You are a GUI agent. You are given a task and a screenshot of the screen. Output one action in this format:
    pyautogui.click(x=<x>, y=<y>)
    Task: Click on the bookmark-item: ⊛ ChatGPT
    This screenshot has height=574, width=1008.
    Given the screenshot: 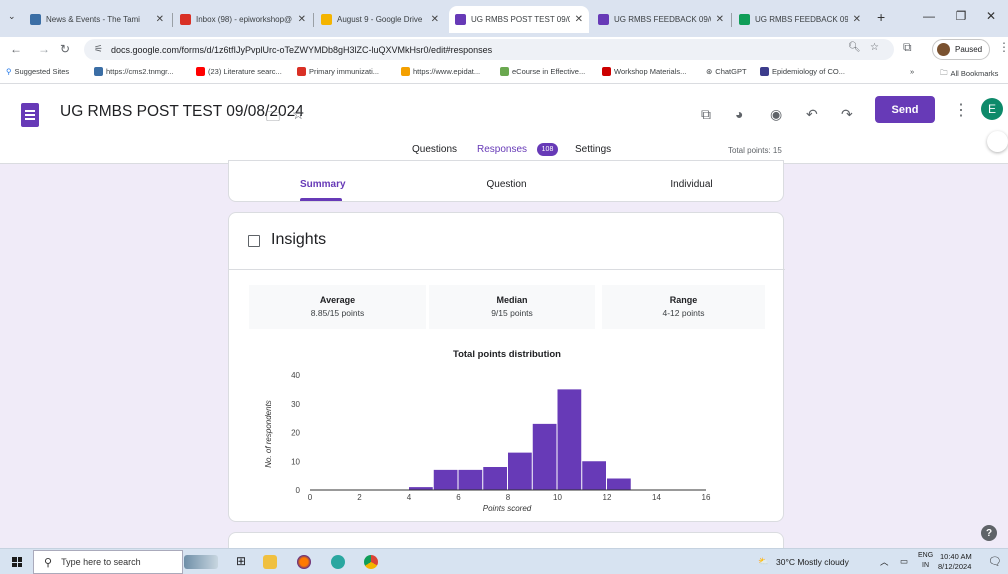 What is the action you would take?
    pyautogui.click(x=726, y=71)
    